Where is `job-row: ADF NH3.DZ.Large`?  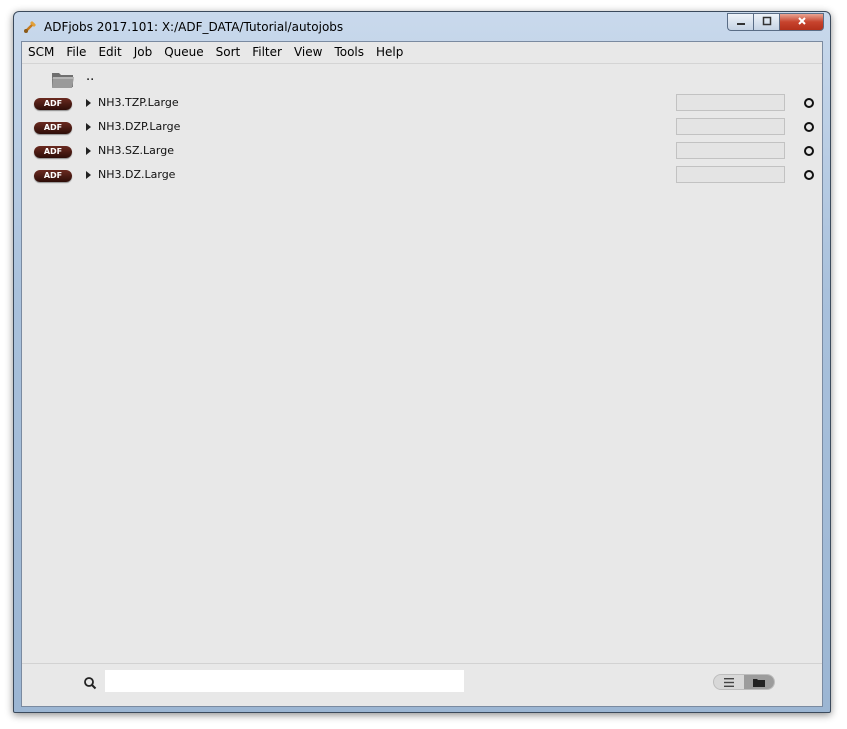 job-row: ADF NH3.DZ.Large is located at coordinates (422, 176).